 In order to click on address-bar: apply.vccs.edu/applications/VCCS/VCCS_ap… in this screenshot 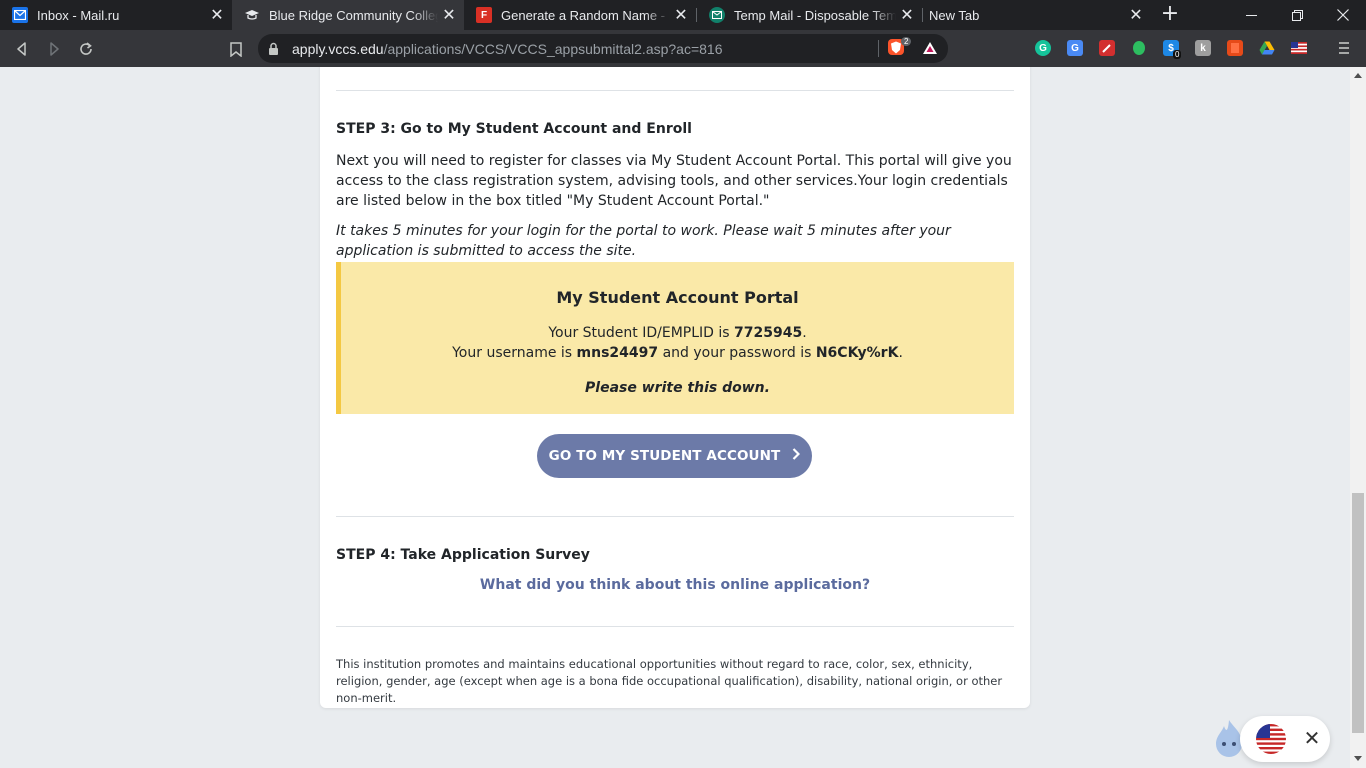, I will do `click(603, 48)`.